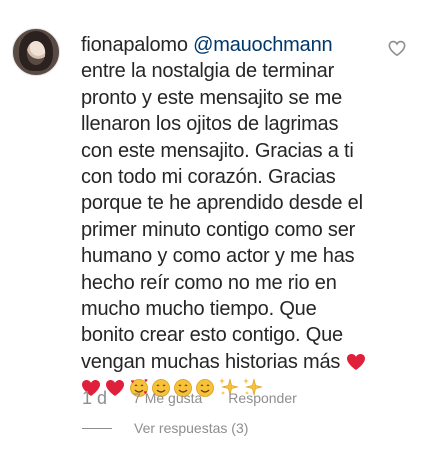 This screenshot has height=455, width=437. I want to click on avatar, so click(36, 52).